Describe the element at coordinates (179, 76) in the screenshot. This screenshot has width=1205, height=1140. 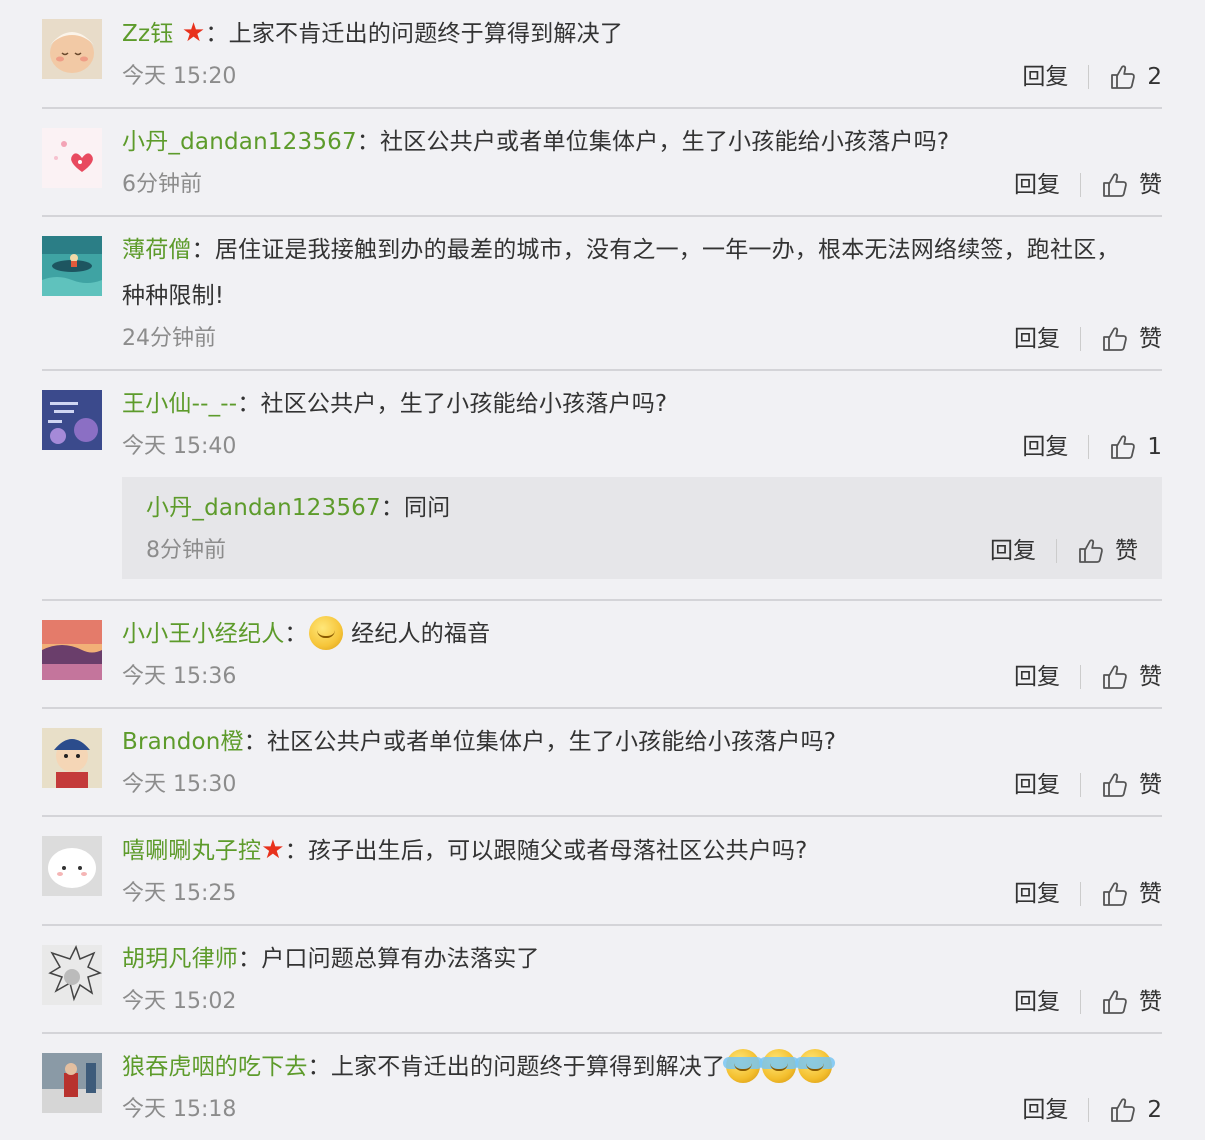
I see `timestamp: 今天 15:20` at that location.